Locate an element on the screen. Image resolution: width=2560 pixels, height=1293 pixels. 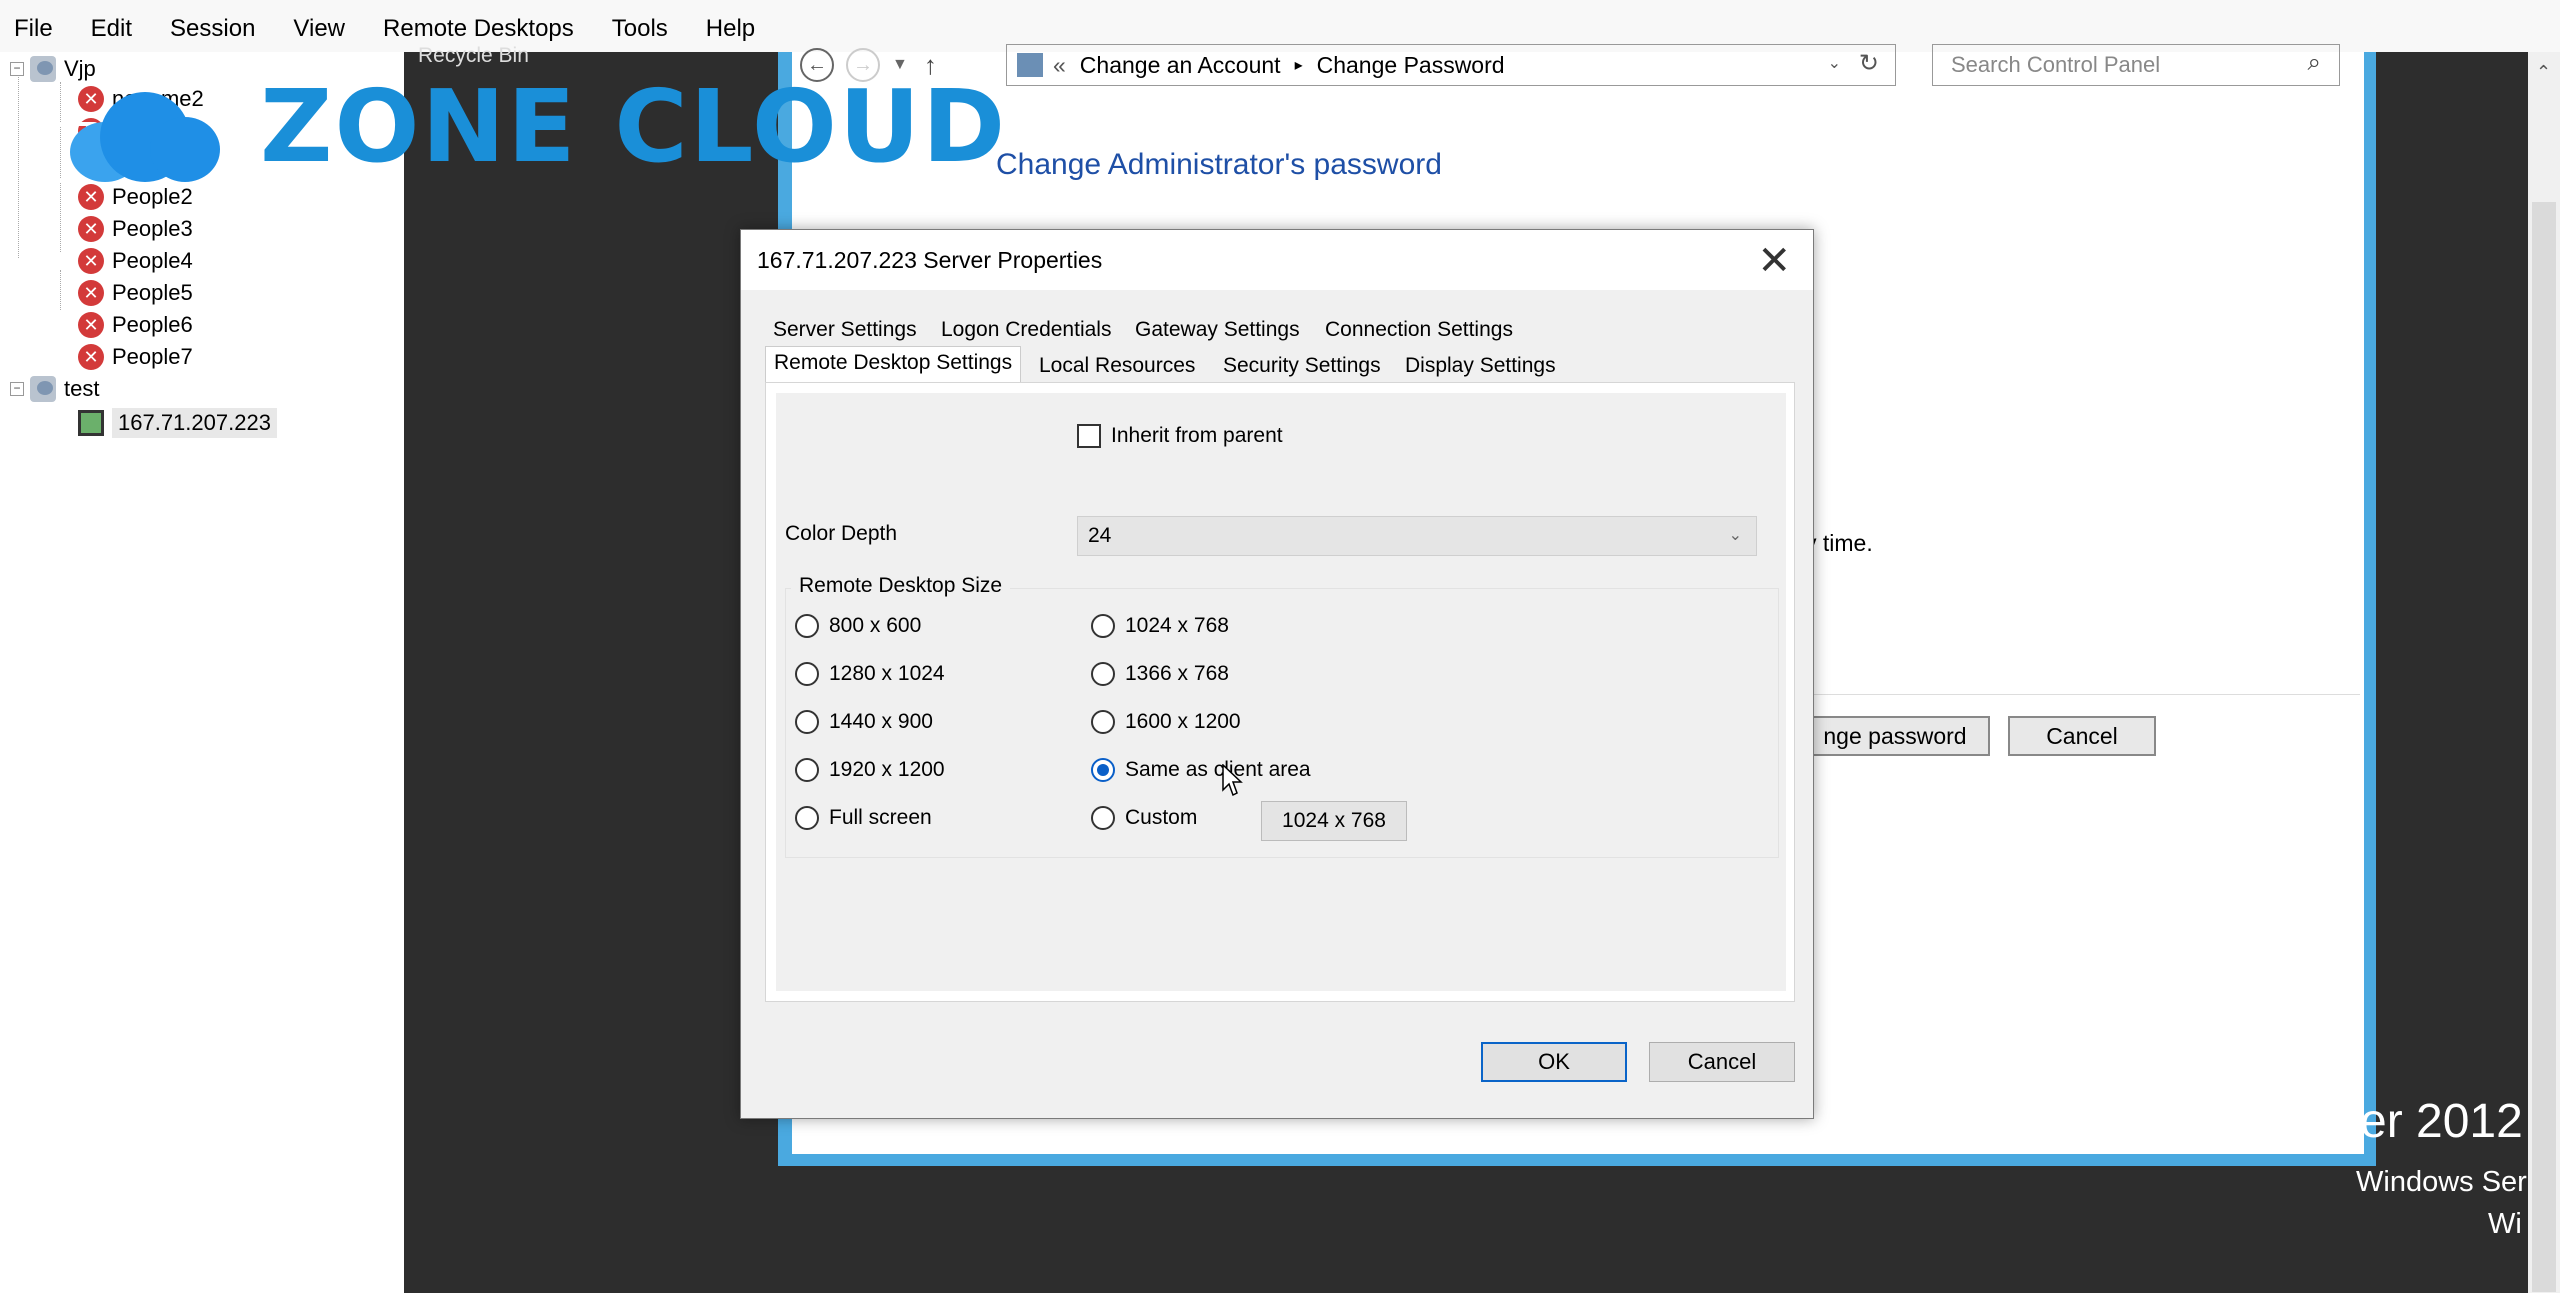
checkbox-box is located at coordinates (1089, 436).